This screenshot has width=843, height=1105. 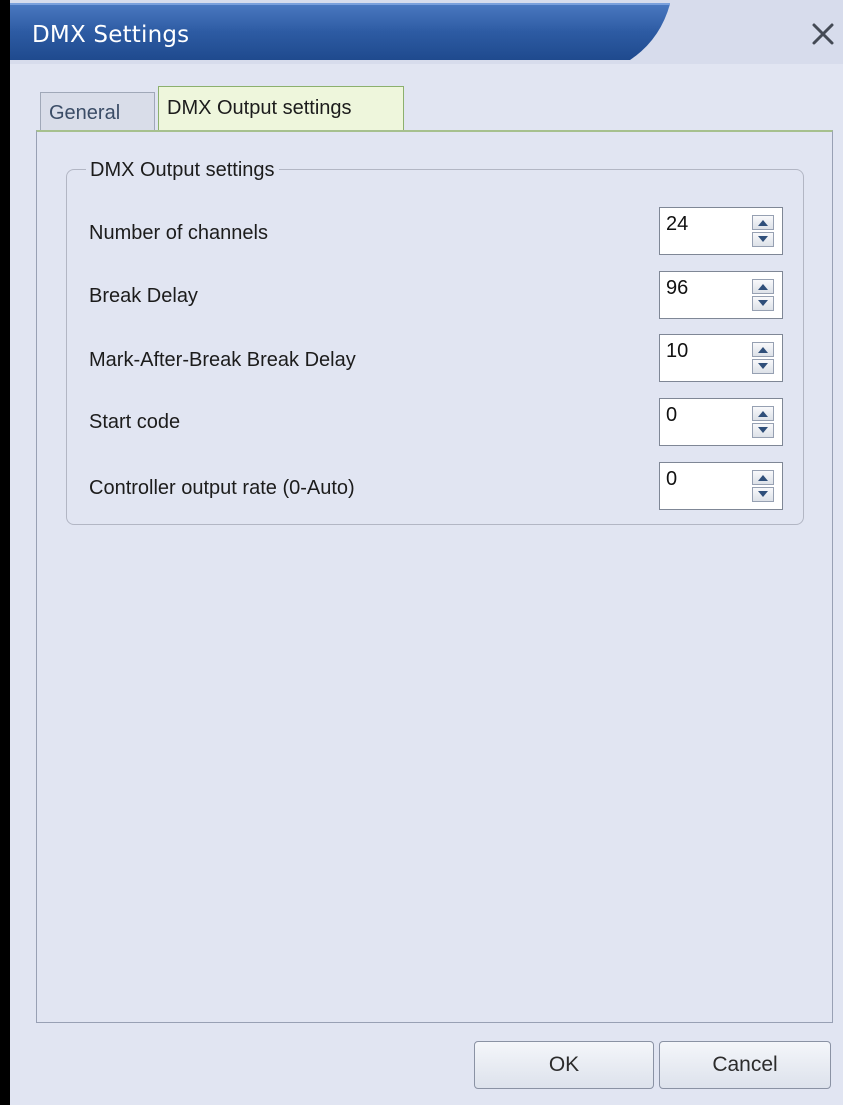 I want to click on number-of-channels-label: Number of channels, so click(x=178, y=233).